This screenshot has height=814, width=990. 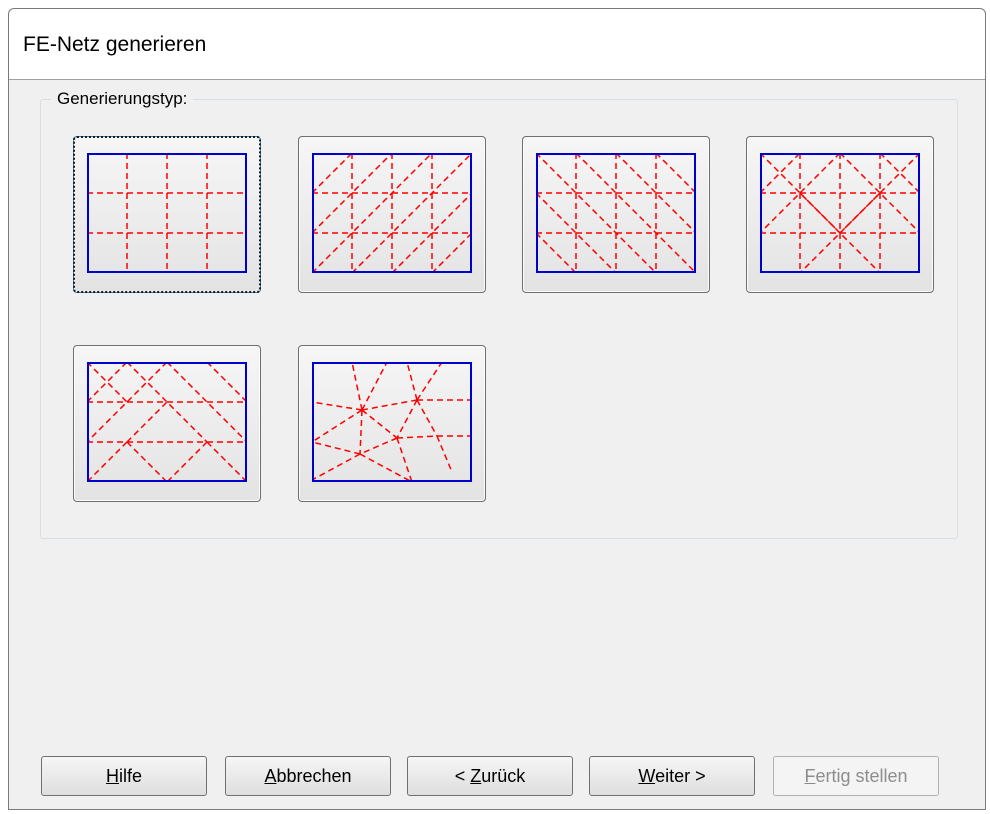 I want to click on diagonal-grid-mesh-icon, so click(x=392, y=213).